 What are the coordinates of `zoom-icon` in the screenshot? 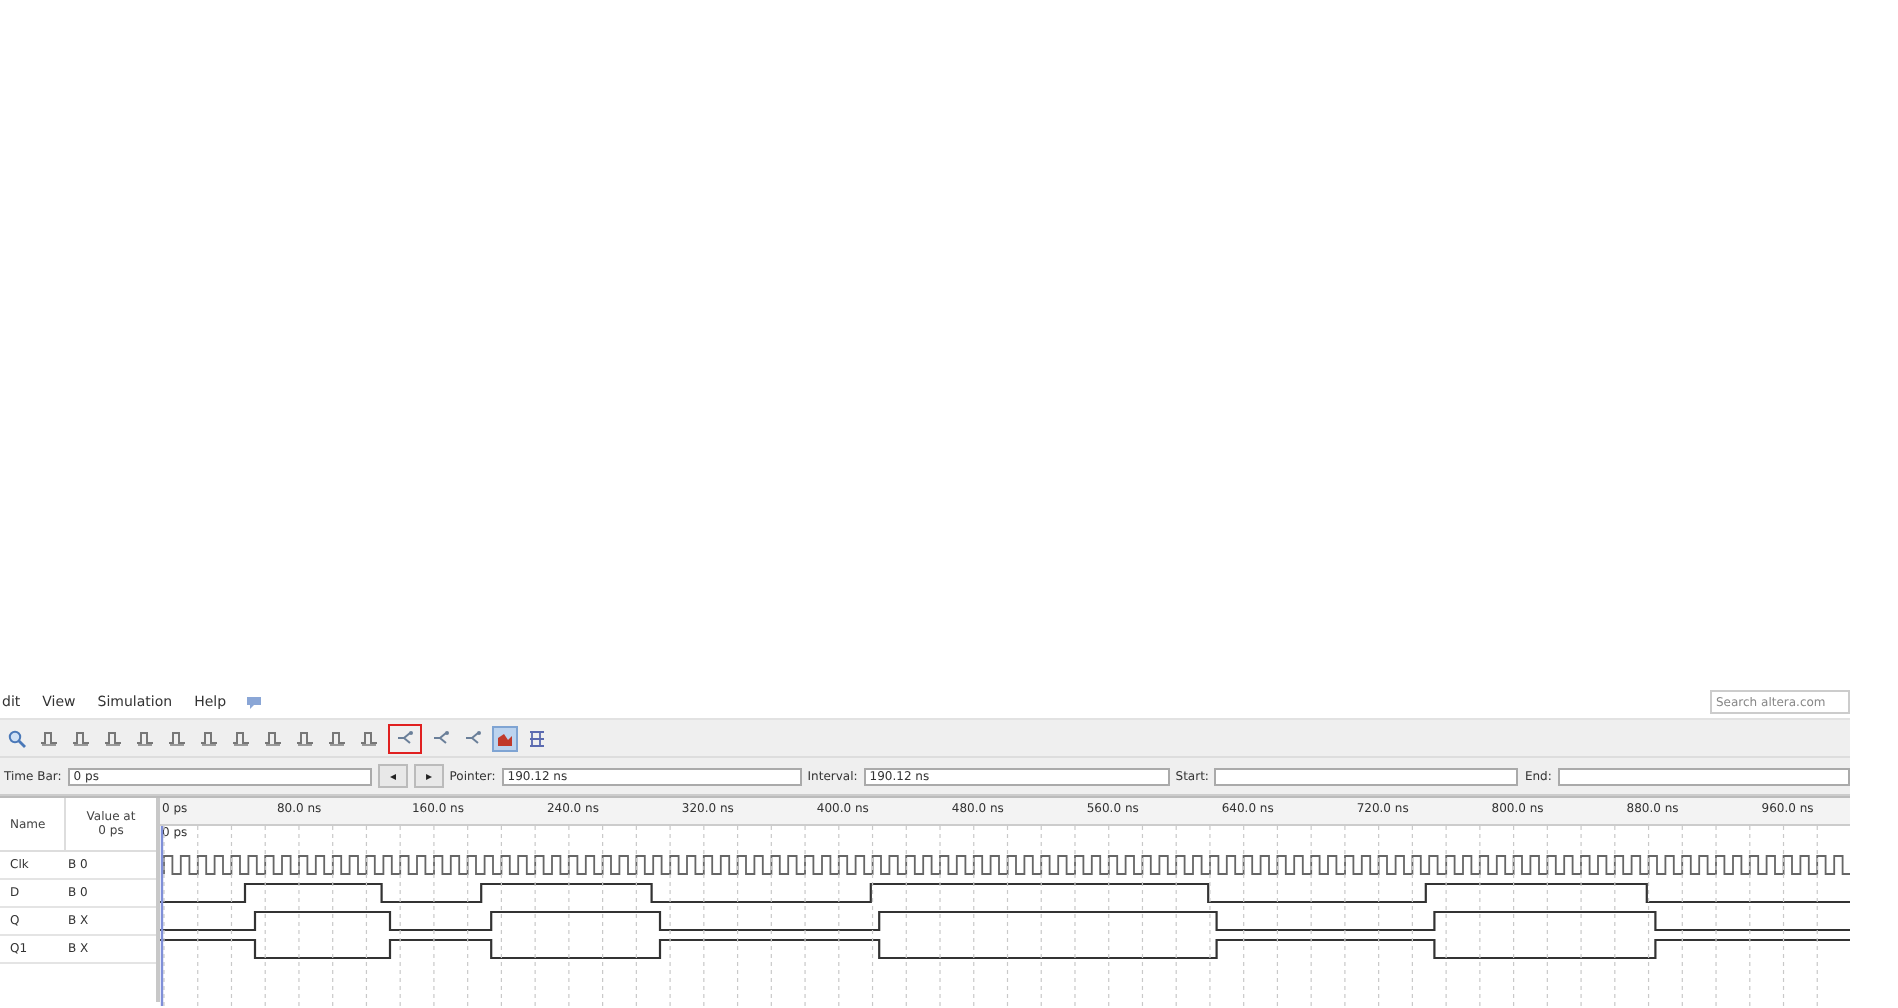 It's located at (17, 738).